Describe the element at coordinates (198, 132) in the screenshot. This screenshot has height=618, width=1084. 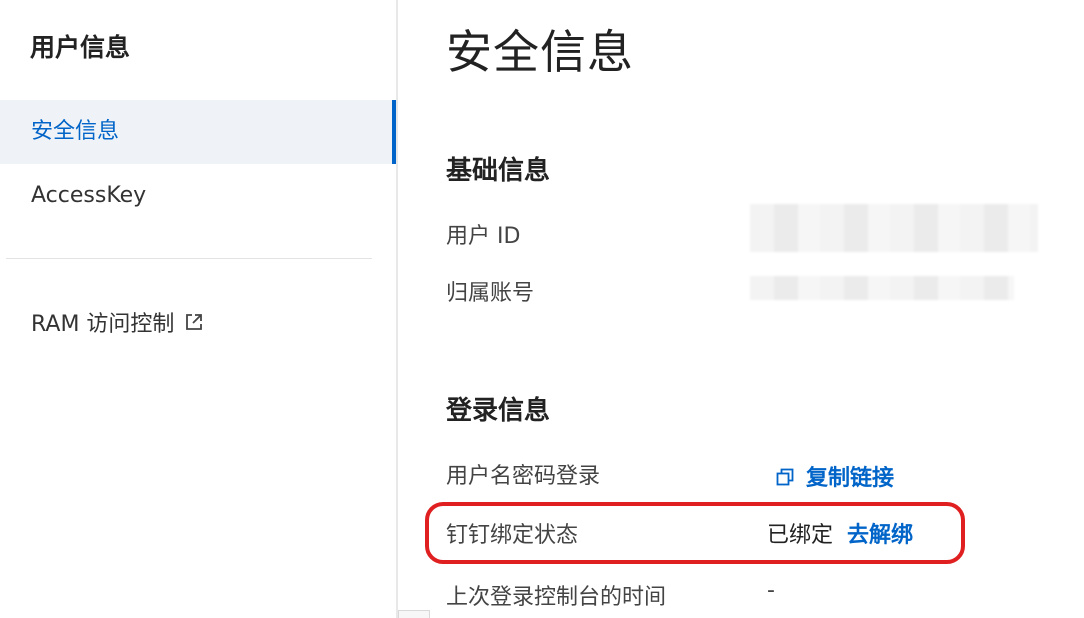
I see `sidebar-item-security-info: 安全信息` at that location.